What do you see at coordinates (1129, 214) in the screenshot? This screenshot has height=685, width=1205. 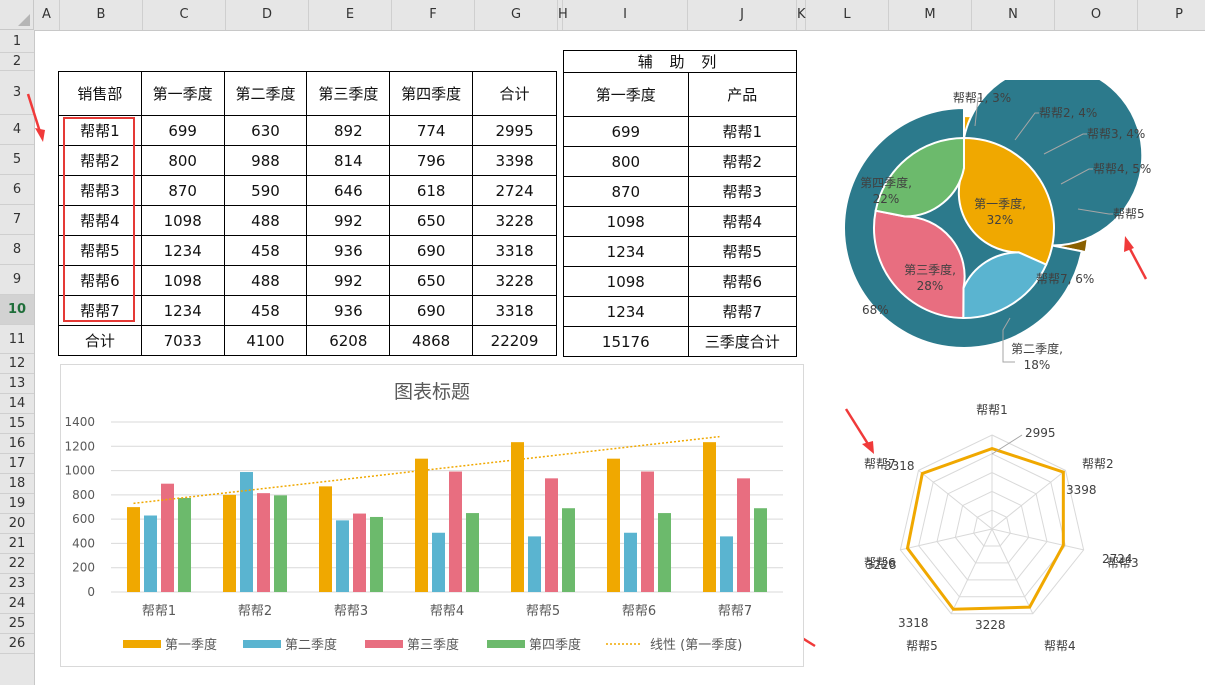 I see `outer-label: 帮帮5` at bounding box center [1129, 214].